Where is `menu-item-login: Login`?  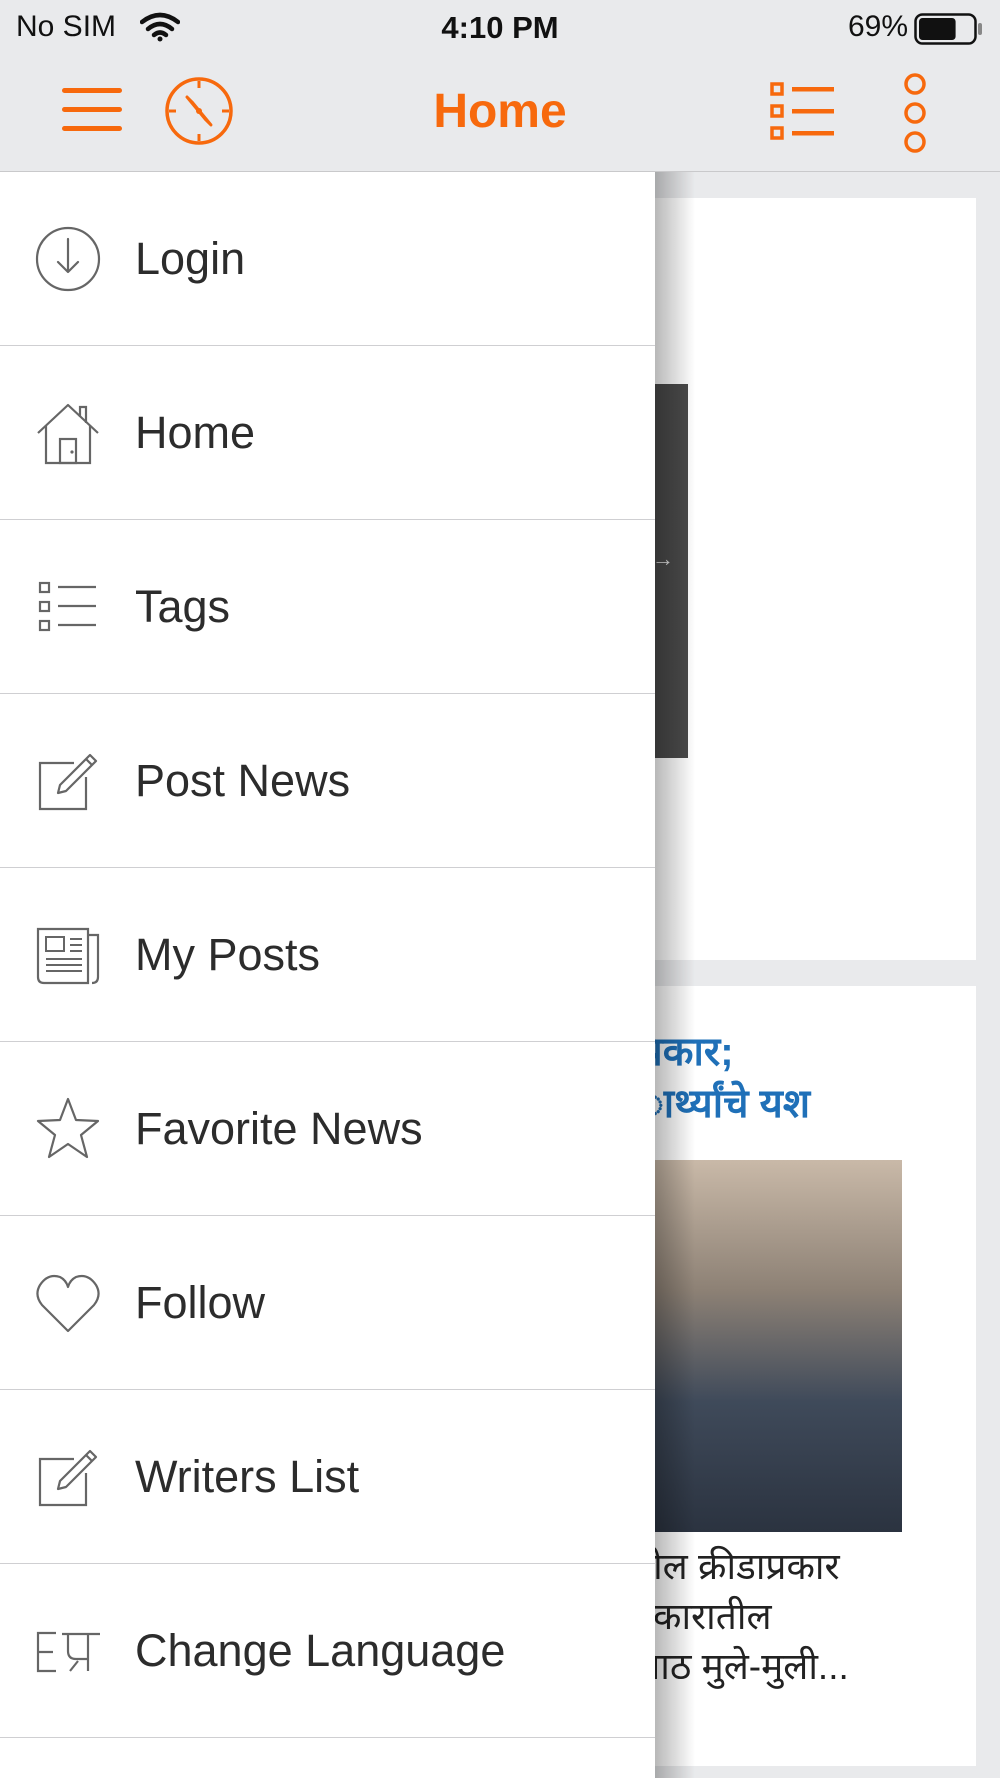
menu-item-login: Login is located at coordinates (327, 259).